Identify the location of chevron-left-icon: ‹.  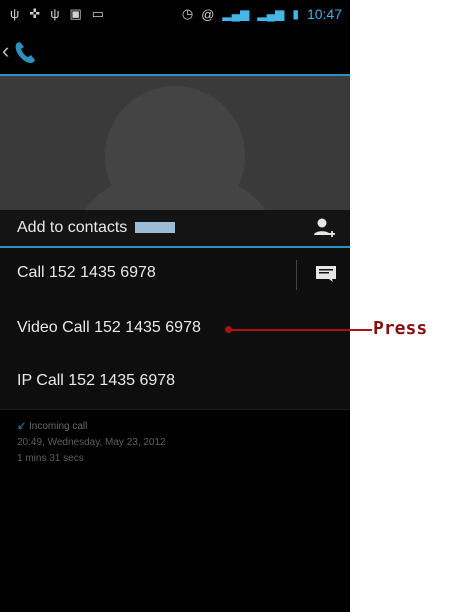
(6, 50).